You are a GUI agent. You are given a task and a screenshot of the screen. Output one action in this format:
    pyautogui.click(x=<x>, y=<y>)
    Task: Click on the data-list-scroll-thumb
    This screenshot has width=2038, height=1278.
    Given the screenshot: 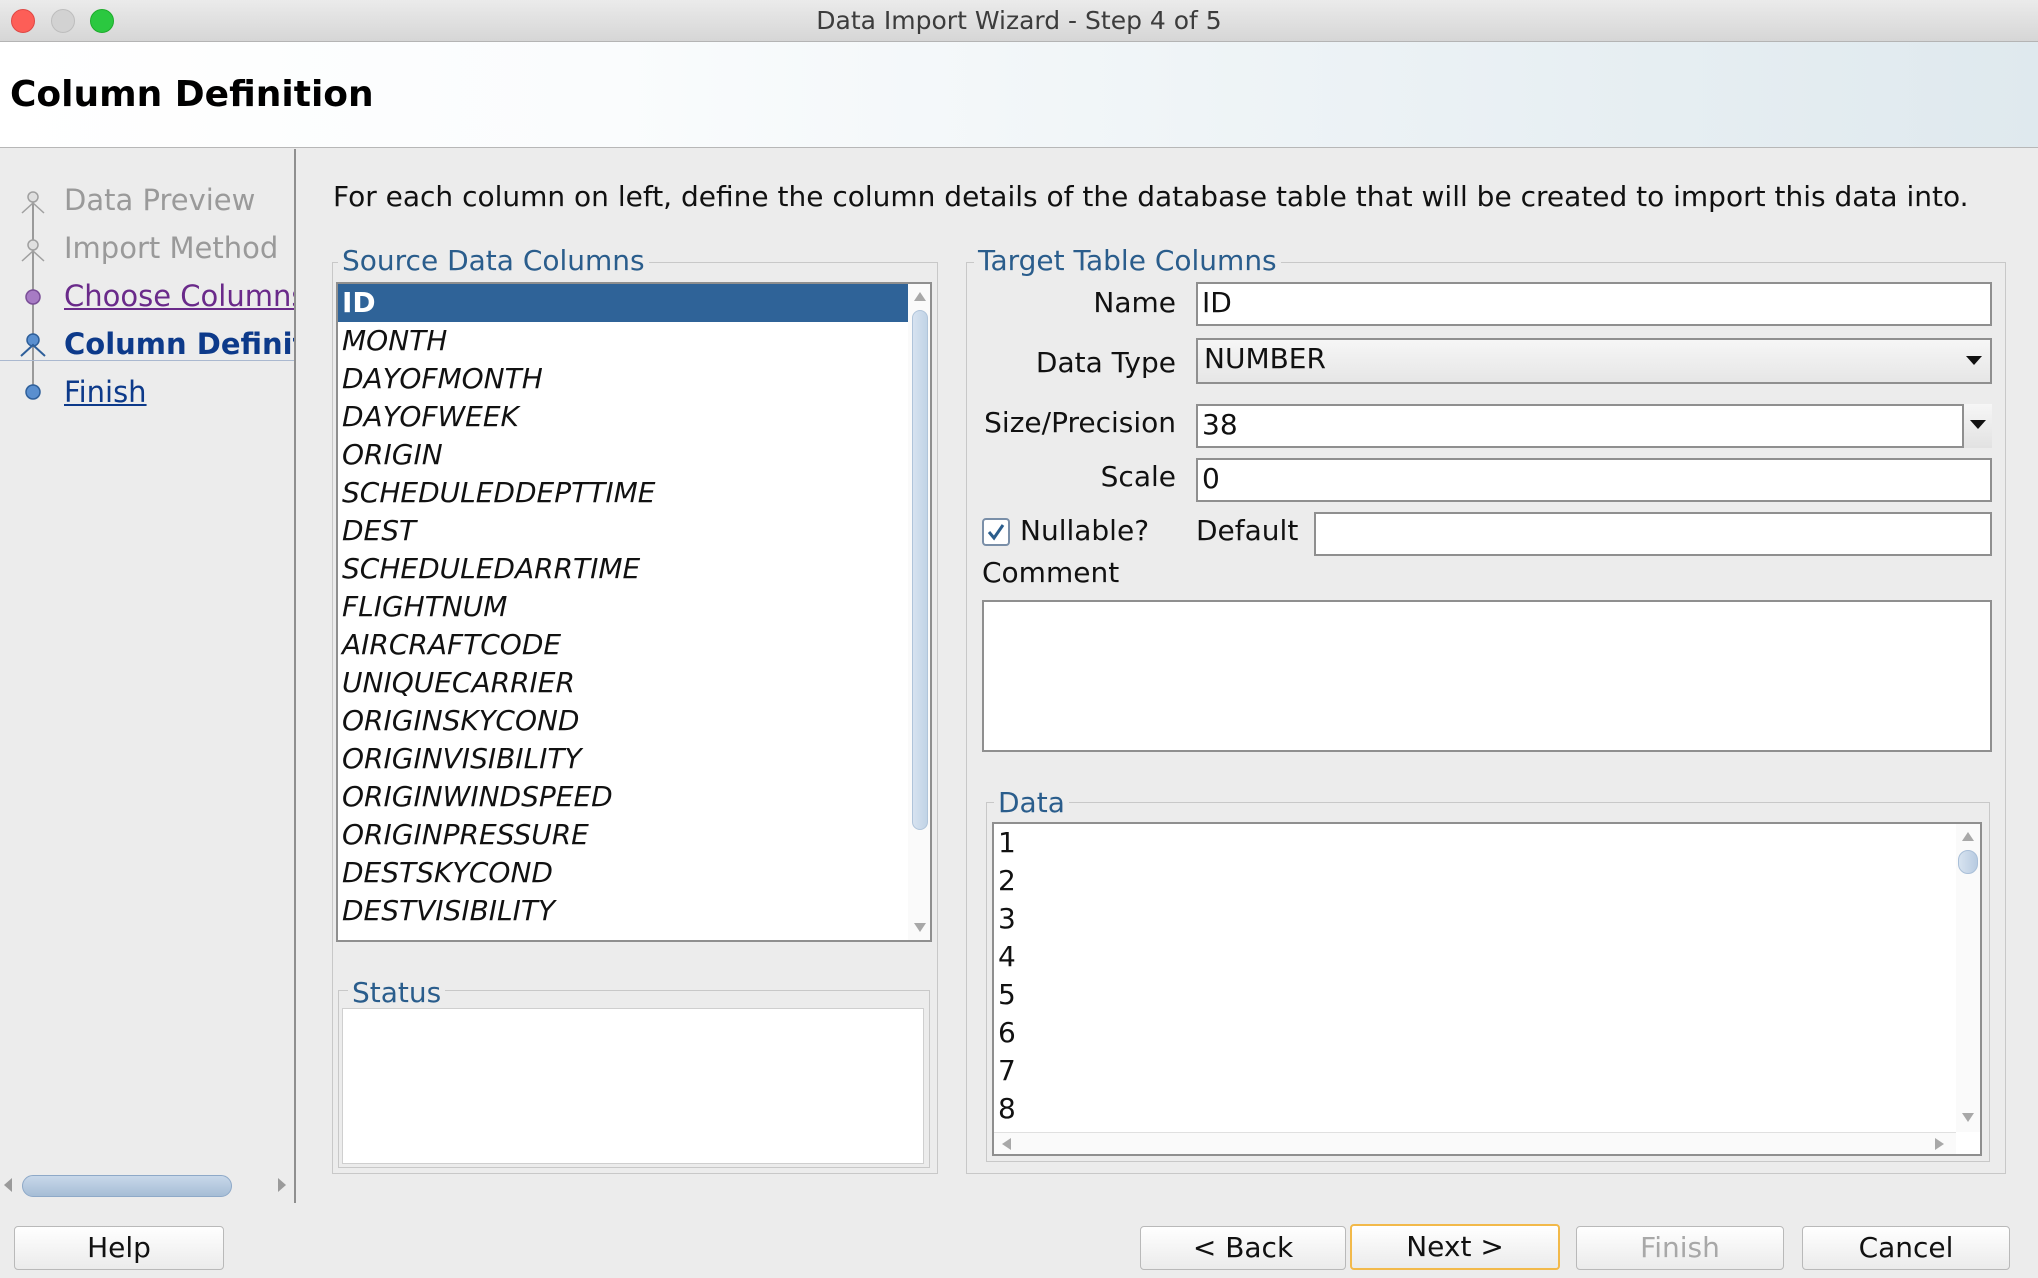 What is the action you would take?
    pyautogui.click(x=1968, y=862)
    